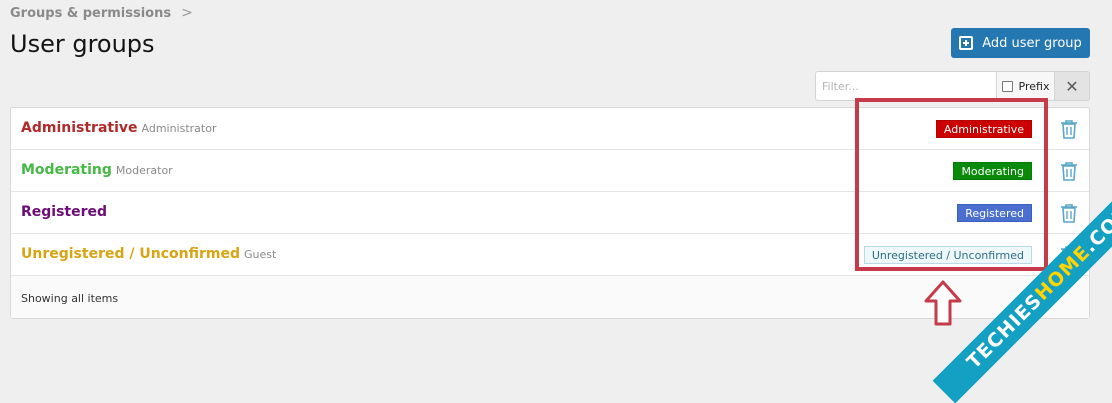  I want to click on breadcrumb-link-groups-permissions: Groups & permissions, so click(90, 13).